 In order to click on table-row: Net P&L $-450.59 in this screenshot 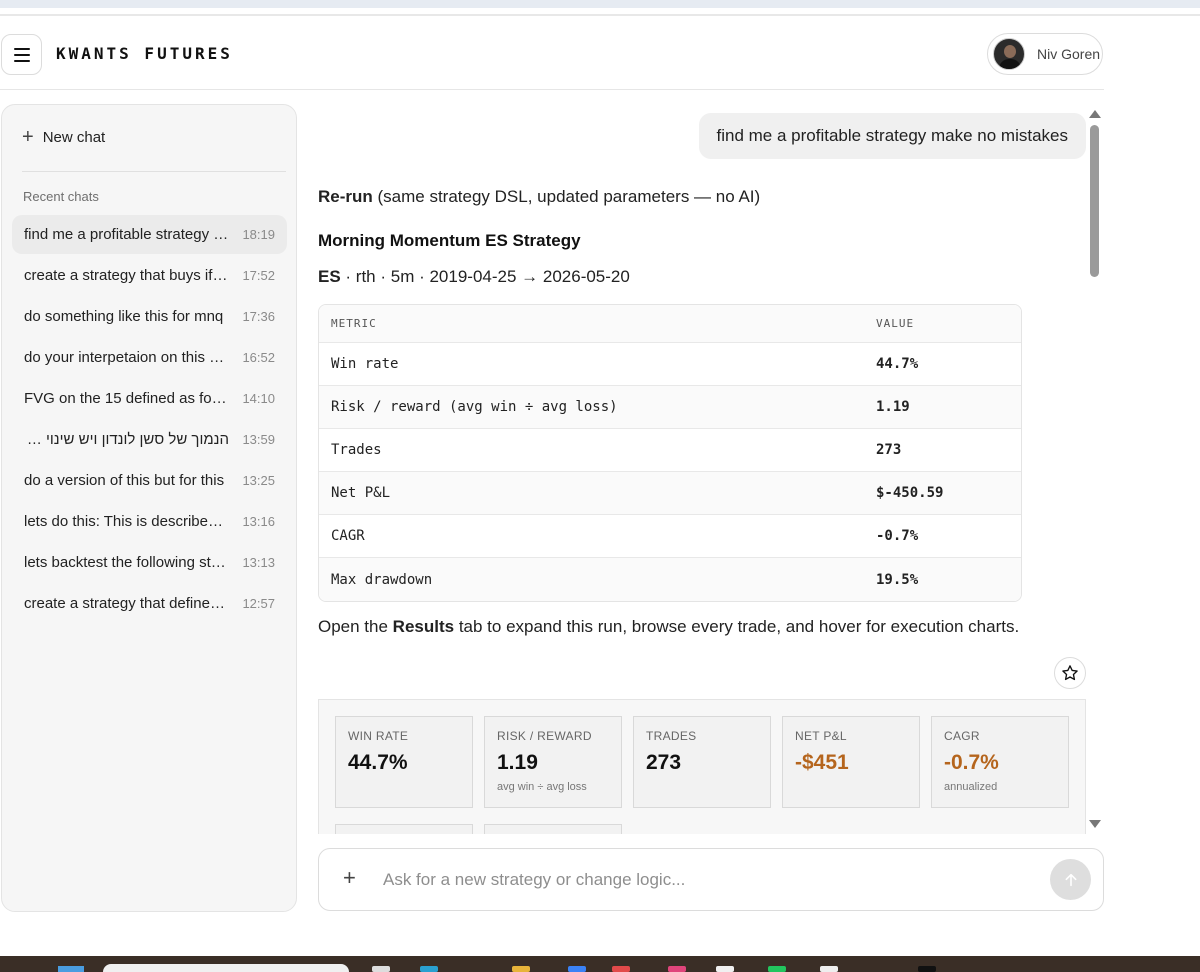, I will do `click(670, 493)`.